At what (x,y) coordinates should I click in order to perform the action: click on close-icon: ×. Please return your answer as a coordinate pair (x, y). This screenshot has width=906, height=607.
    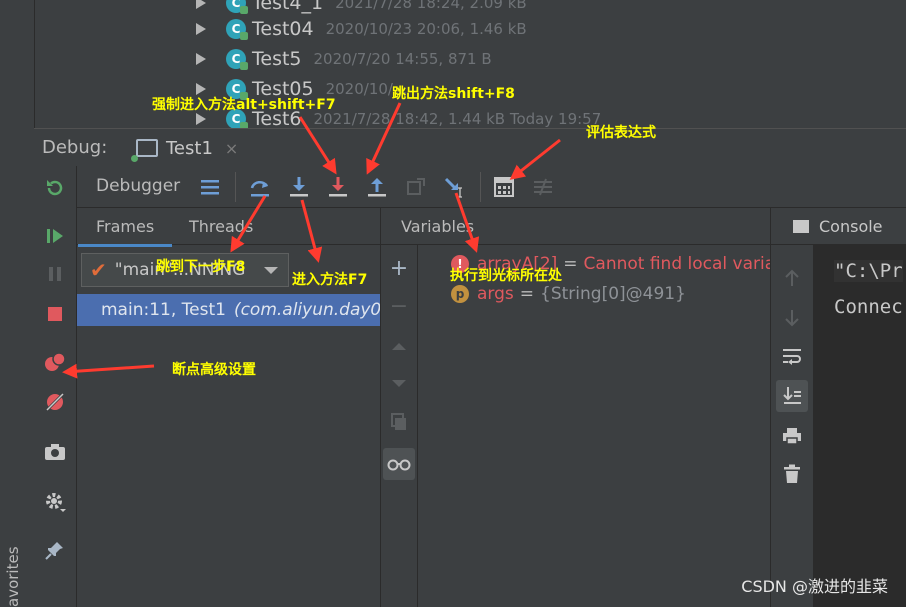
    Looking at the image, I should click on (231, 148).